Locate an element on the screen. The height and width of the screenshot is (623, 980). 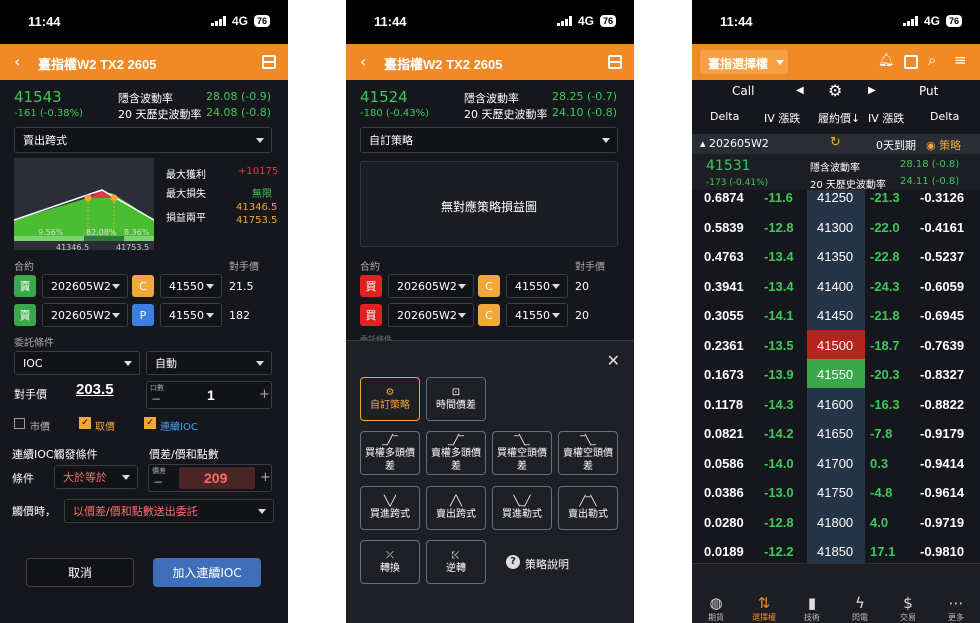
tab-trade: $ 交易 is located at coordinates (908, 608).